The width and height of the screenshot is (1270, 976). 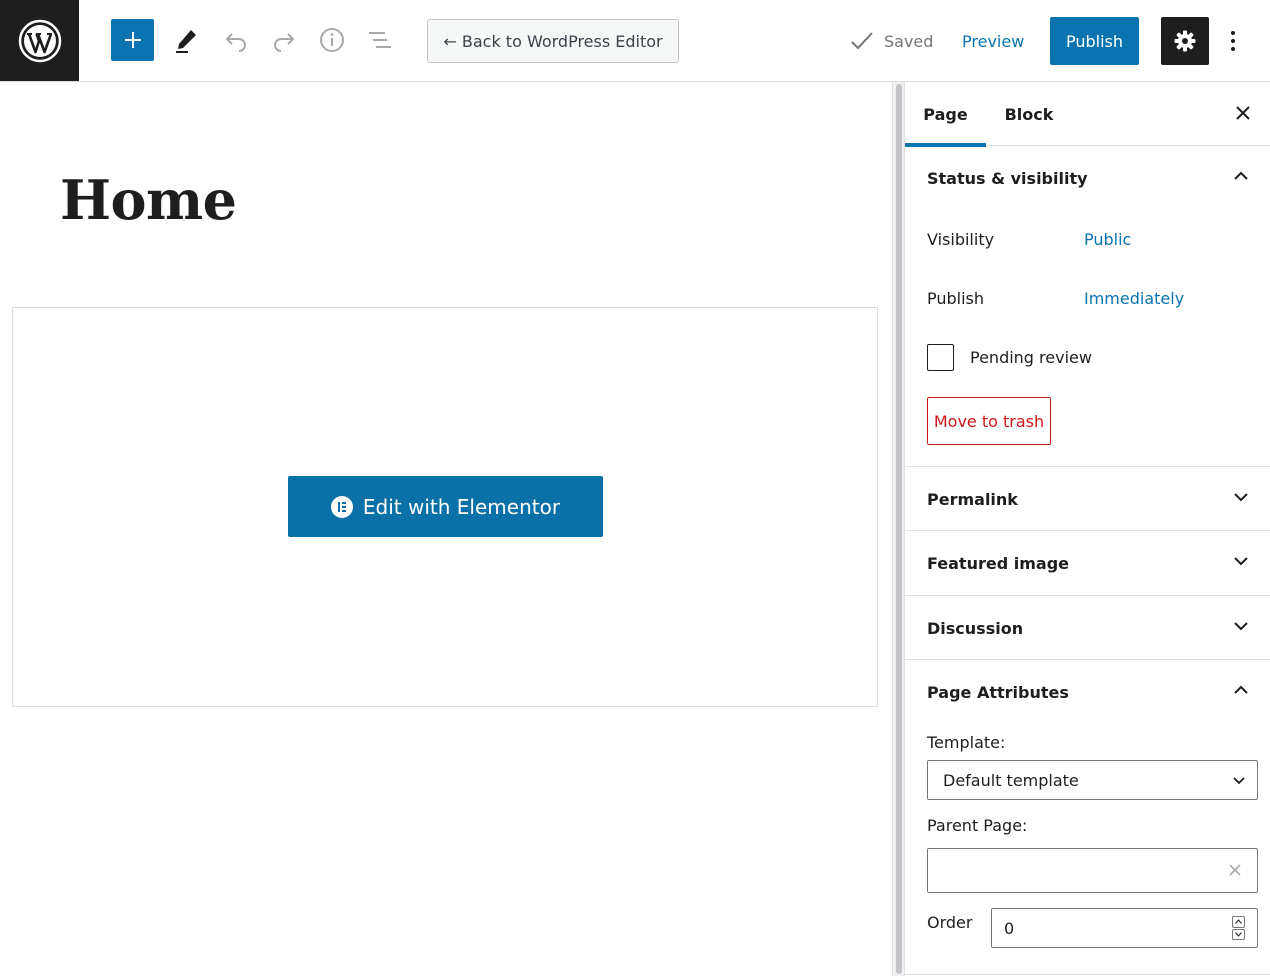 What do you see at coordinates (862, 41) in the screenshot?
I see `check-icon` at bounding box center [862, 41].